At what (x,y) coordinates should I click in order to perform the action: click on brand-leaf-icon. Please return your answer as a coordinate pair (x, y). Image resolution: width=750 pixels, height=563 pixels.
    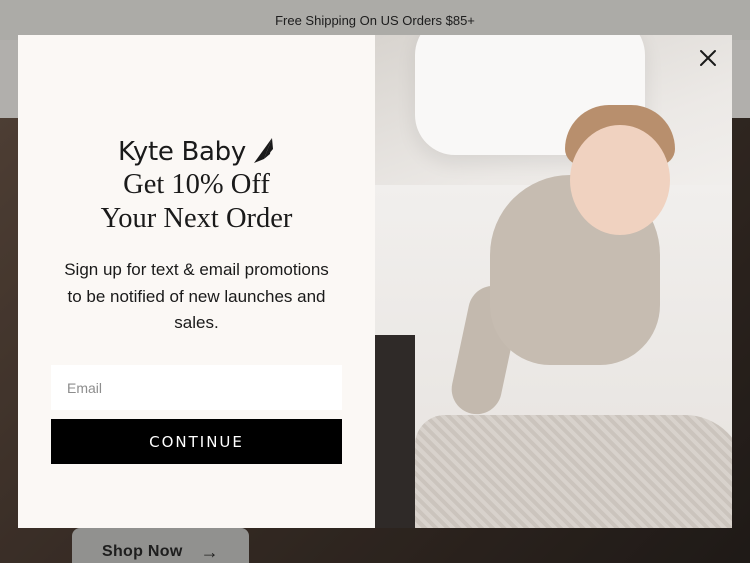
    Looking at the image, I should click on (263, 152).